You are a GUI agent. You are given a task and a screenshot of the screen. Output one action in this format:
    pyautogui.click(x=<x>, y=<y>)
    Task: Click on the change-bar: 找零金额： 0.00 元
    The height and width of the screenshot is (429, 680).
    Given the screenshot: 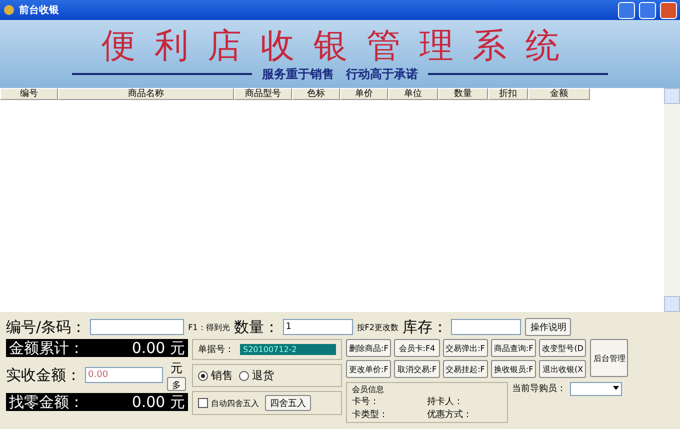 What is the action you would take?
    pyautogui.click(x=97, y=402)
    